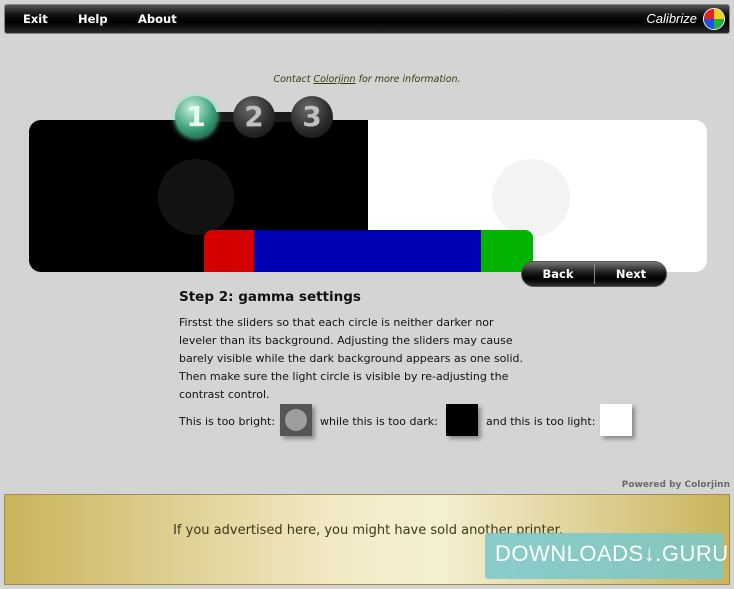 This screenshot has width=734, height=589. What do you see at coordinates (93, 19) in the screenshot?
I see `menu-help: Help` at bounding box center [93, 19].